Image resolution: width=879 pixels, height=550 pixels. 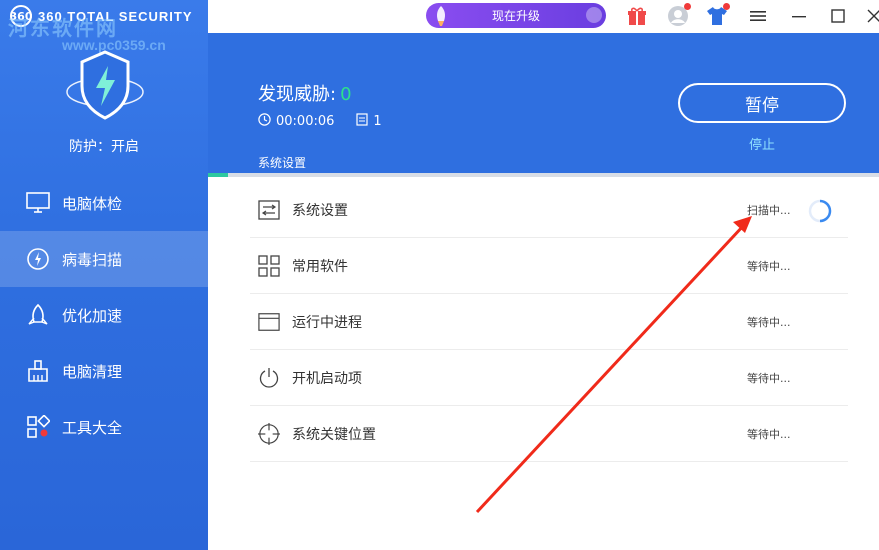 What do you see at coordinates (369, 121) in the screenshot?
I see `scanned-files: 1` at bounding box center [369, 121].